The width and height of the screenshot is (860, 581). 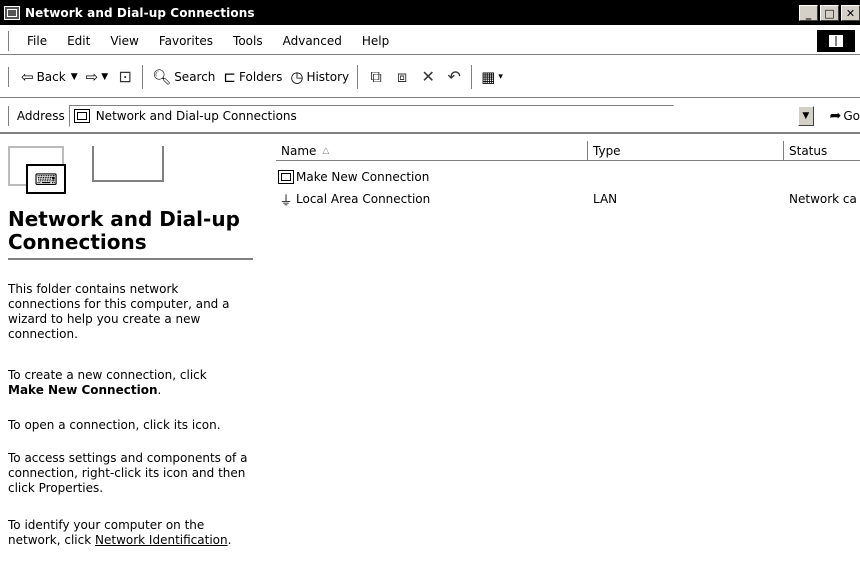 What do you see at coordinates (488, 76) in the screenshot?
I see `views-icon: ▦` at bounding box center [488, 76].